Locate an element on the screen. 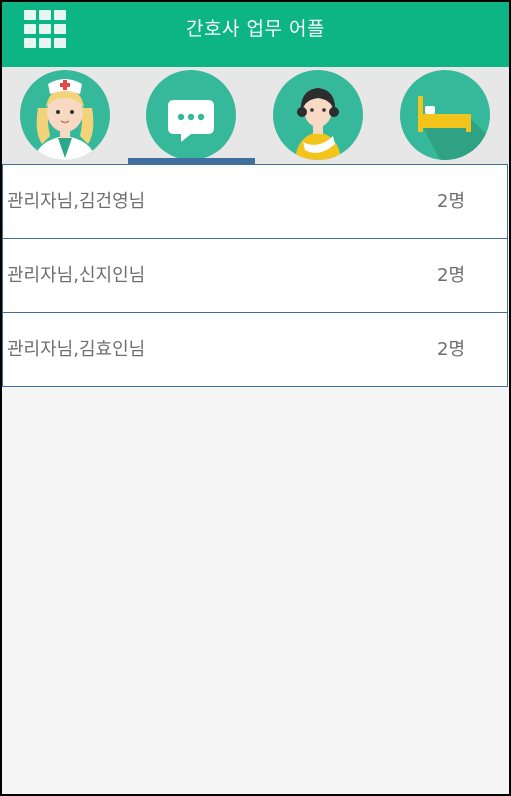 This screenshot has height=796, width=511. tab-nurse is located at coordinates (65, 115).